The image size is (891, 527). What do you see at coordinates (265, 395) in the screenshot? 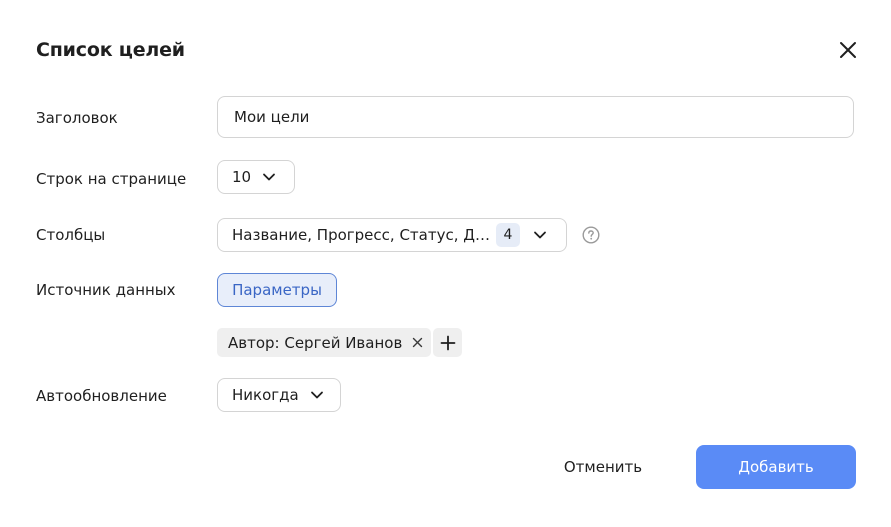
I see `autorefresh-value: Никогда` at bounding box center [265, 395].